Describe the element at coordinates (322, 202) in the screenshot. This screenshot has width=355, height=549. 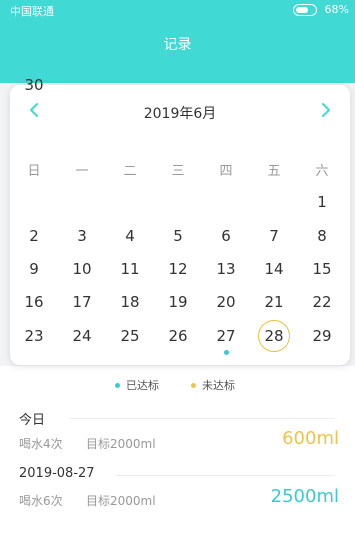
I see `calendar-day: 1` at that location.